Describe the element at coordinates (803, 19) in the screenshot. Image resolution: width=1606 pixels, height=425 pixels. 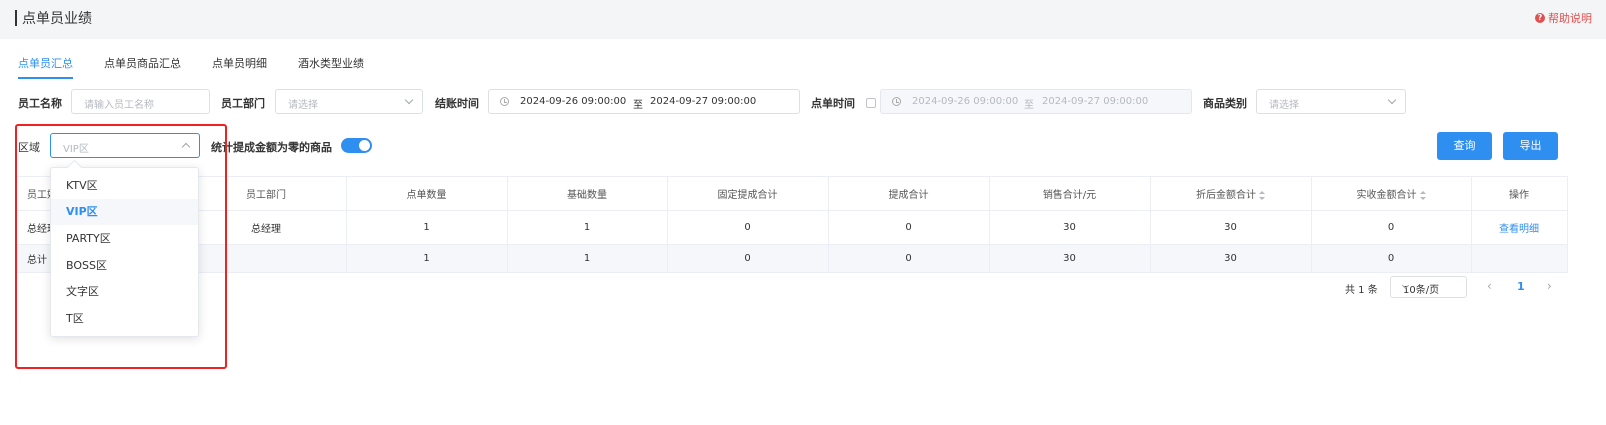
I see `title-bar: 点单员业绩 ? 帮助说明` at that location.